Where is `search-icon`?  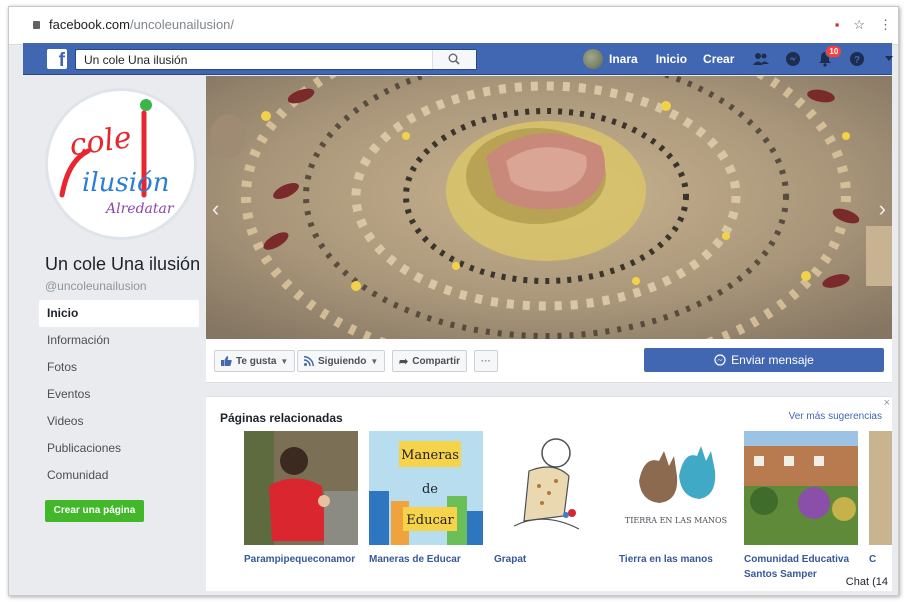
search-icon is located at coordinates (454, 59).